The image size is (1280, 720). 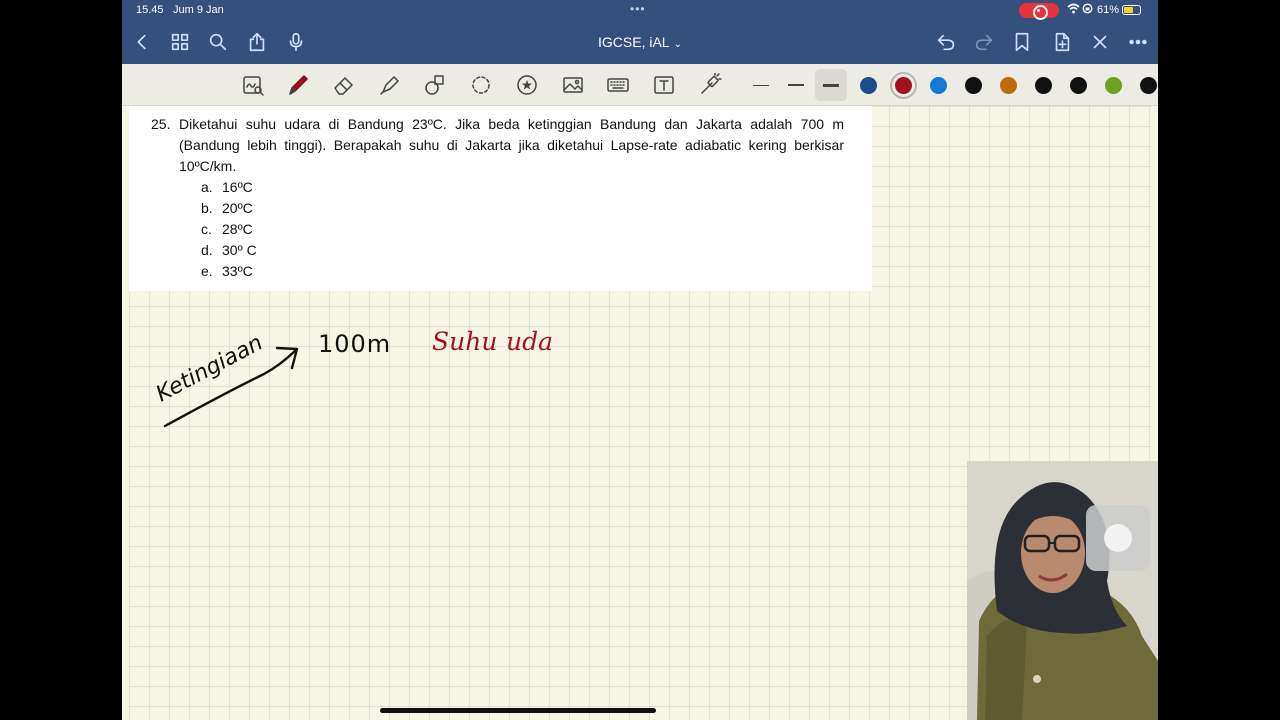 What do you see at coordinates (638, 9) in the screenshot?
I see `multitasking-dots-icon: •••` at bounding box center [638, 9].